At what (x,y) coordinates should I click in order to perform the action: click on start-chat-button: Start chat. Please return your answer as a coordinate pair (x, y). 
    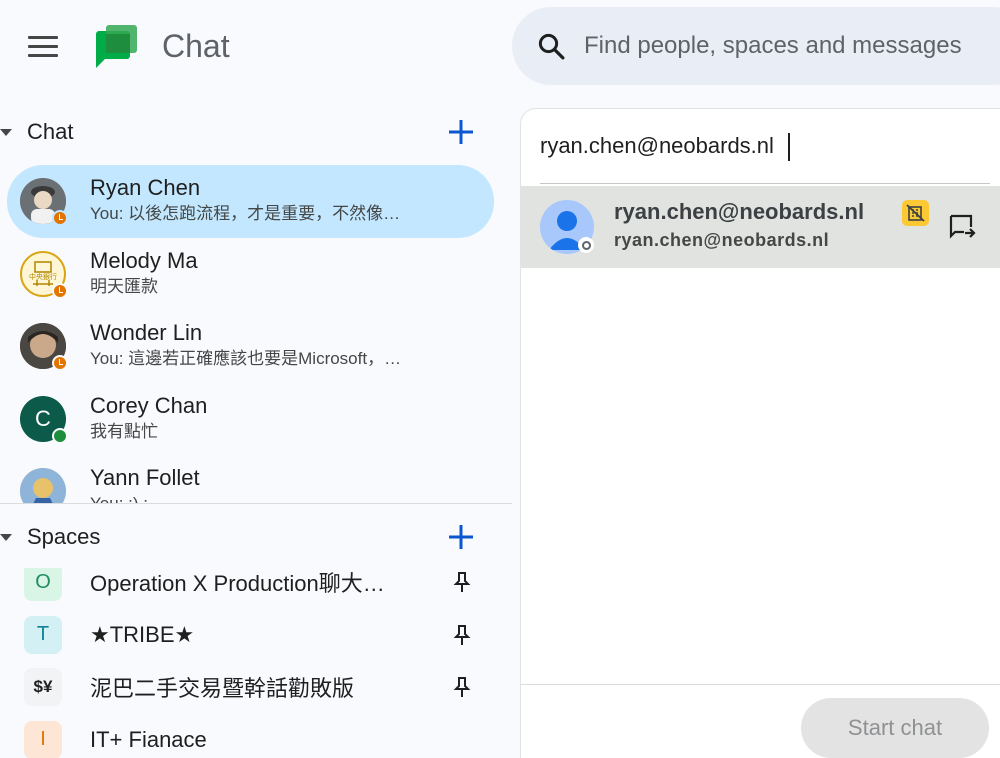
    Looking at the image, I should click on (895, 728).